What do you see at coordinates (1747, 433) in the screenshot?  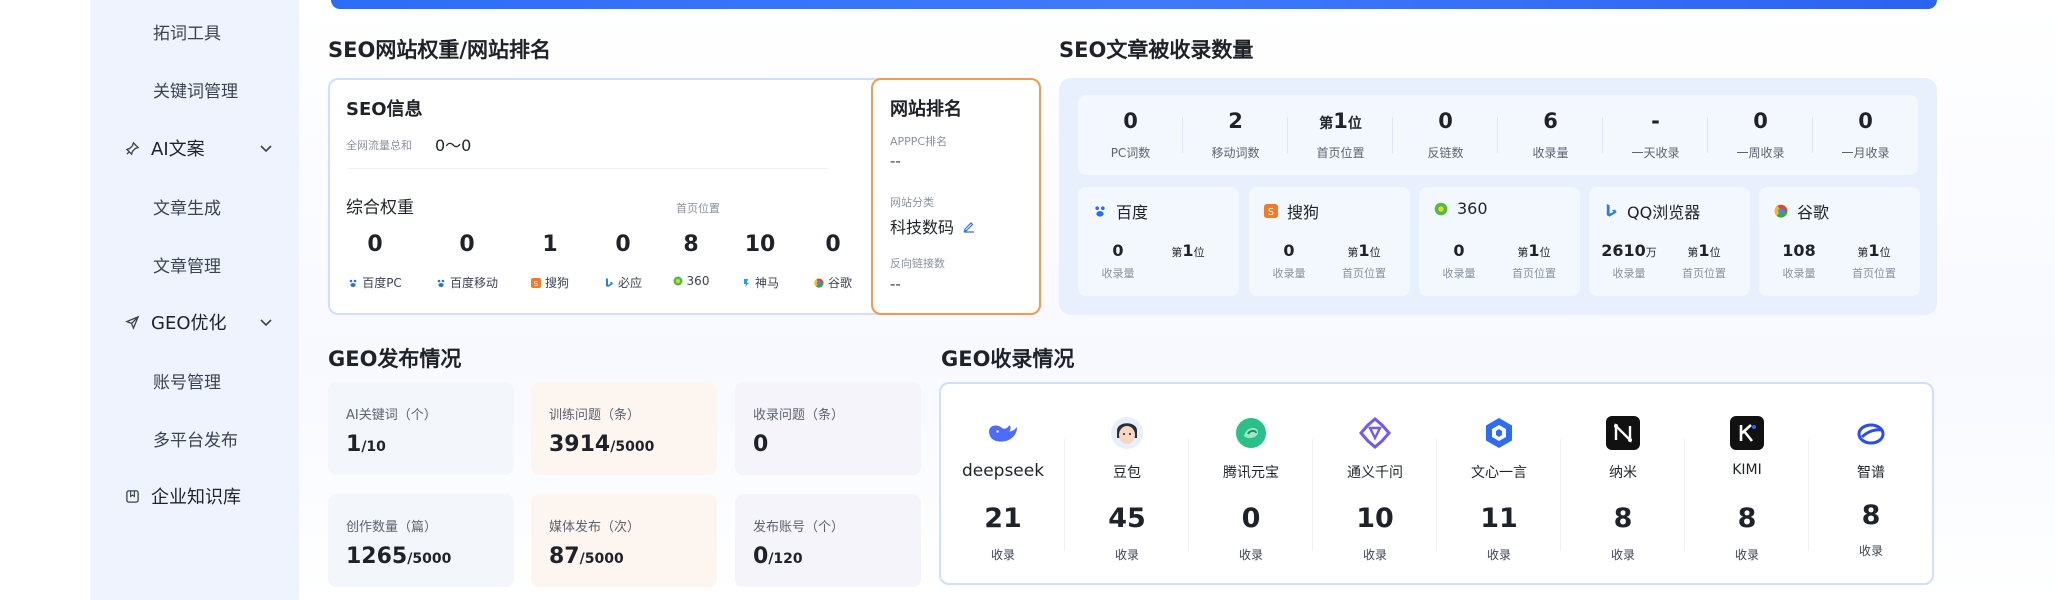 I see `kimi-icon` at bounding box center [1747, 433].